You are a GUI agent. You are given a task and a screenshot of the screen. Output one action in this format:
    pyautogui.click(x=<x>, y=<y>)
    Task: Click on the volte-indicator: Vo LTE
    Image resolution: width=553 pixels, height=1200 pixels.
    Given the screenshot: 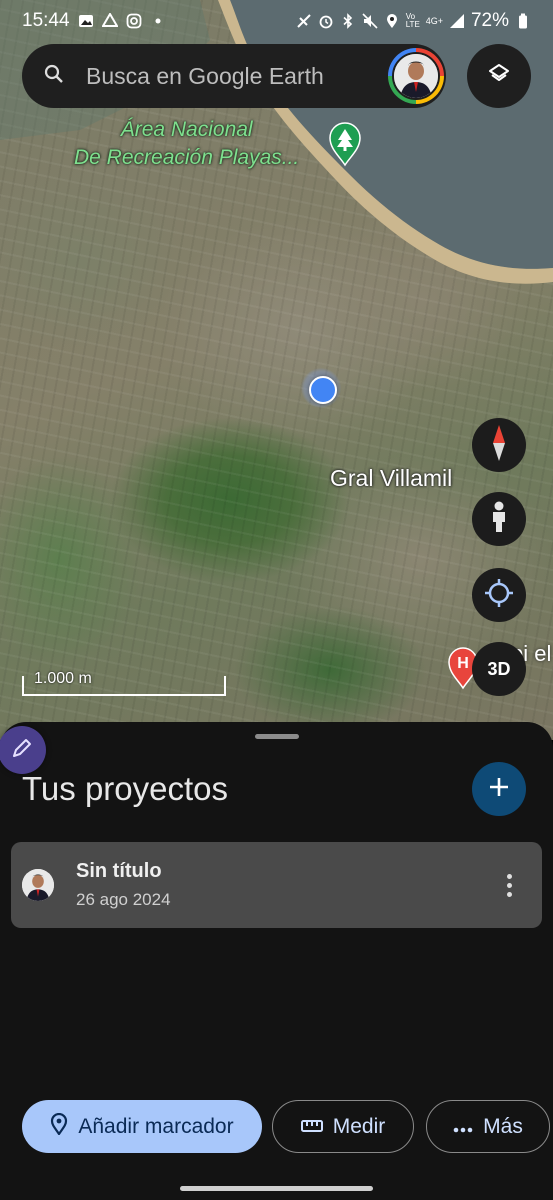 What is the action you would take?
    pyautogui.click(x=412, y=20)
    